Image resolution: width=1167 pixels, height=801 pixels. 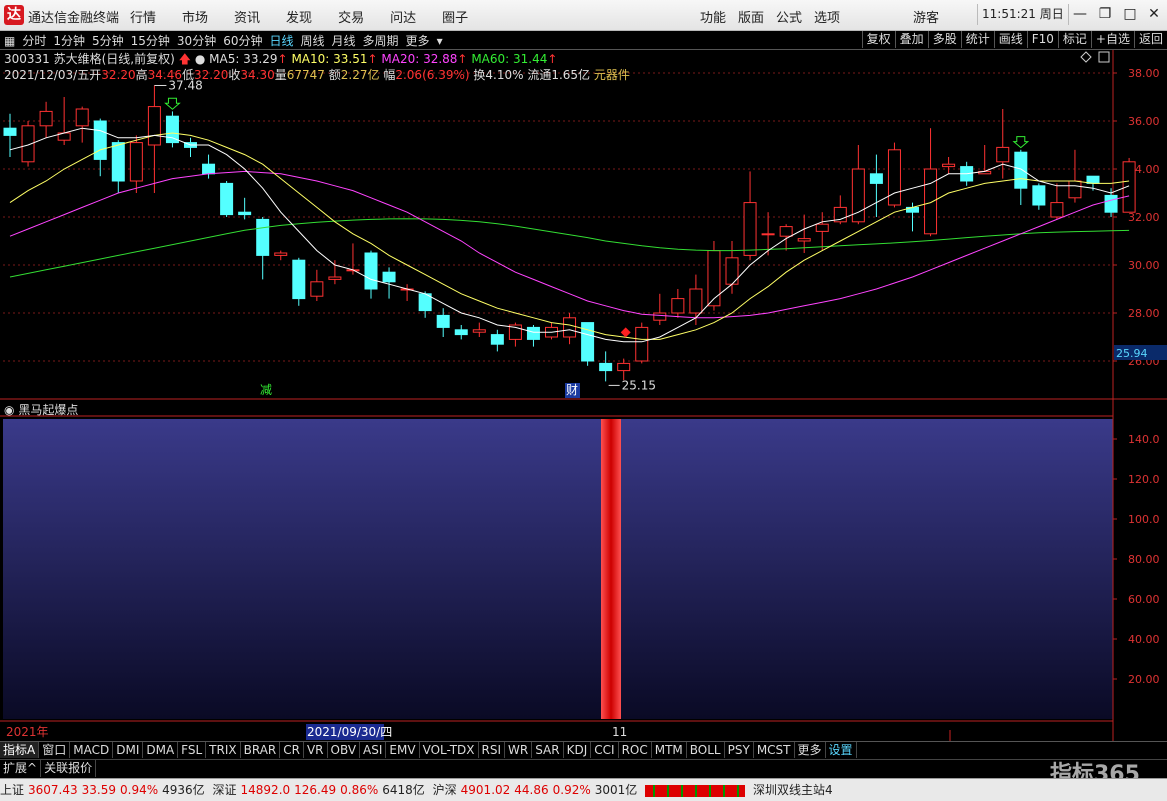 I want to click on indicator-axis-label: 100.0, so click(x=1144, y=519).